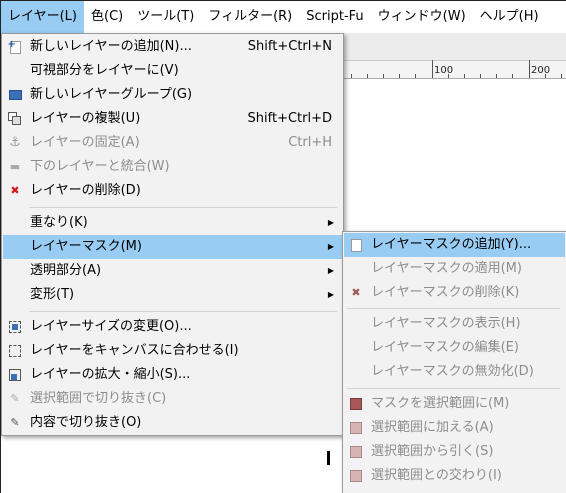  Describe the element at coordinates (444, 70) in the screenshot. I see `ruler-label-100: 100` at that location.